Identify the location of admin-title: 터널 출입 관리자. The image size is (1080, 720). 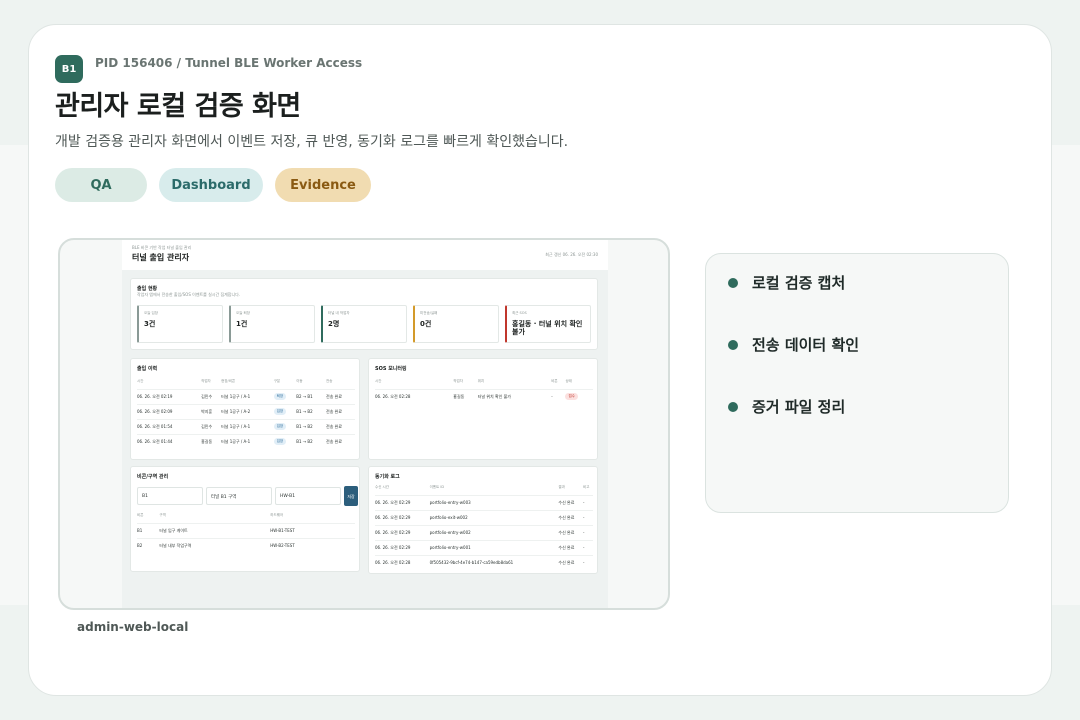
(161, 257).